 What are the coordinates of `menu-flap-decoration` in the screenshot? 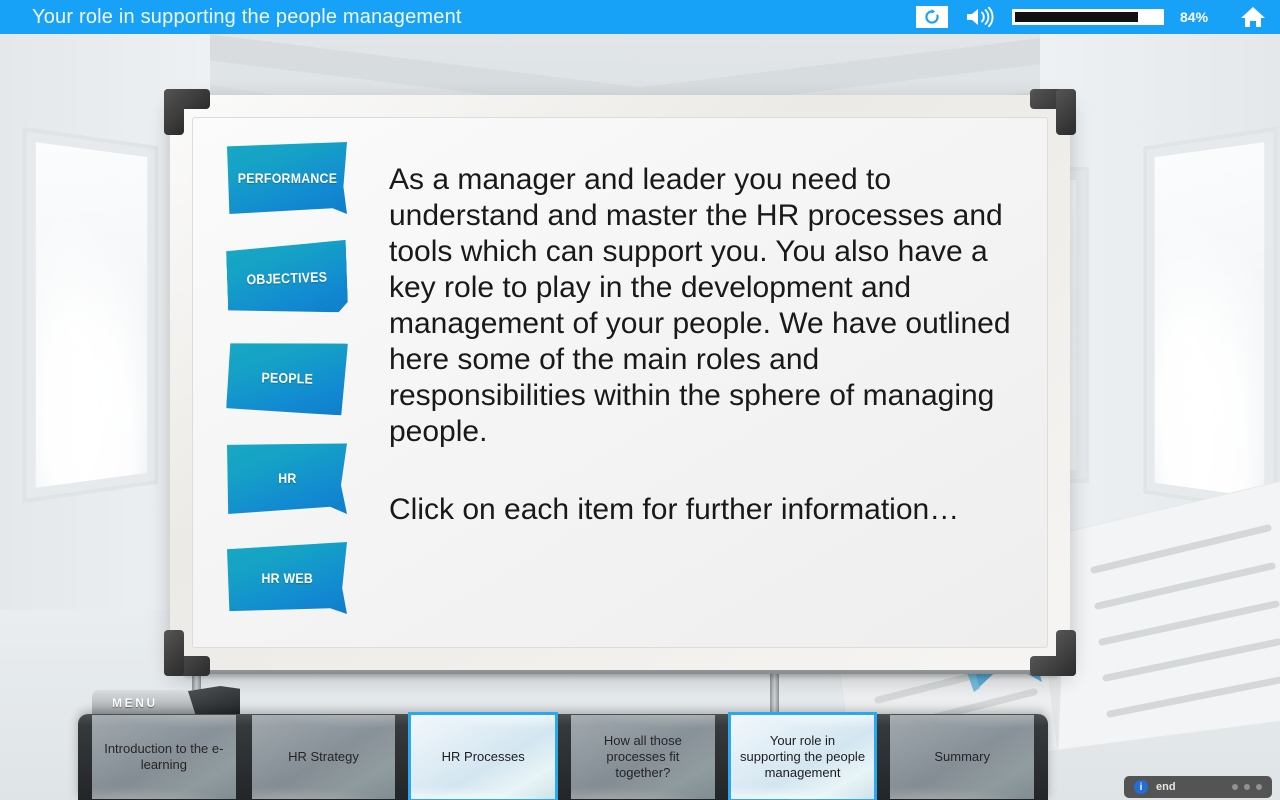 It's located at (214, 700).